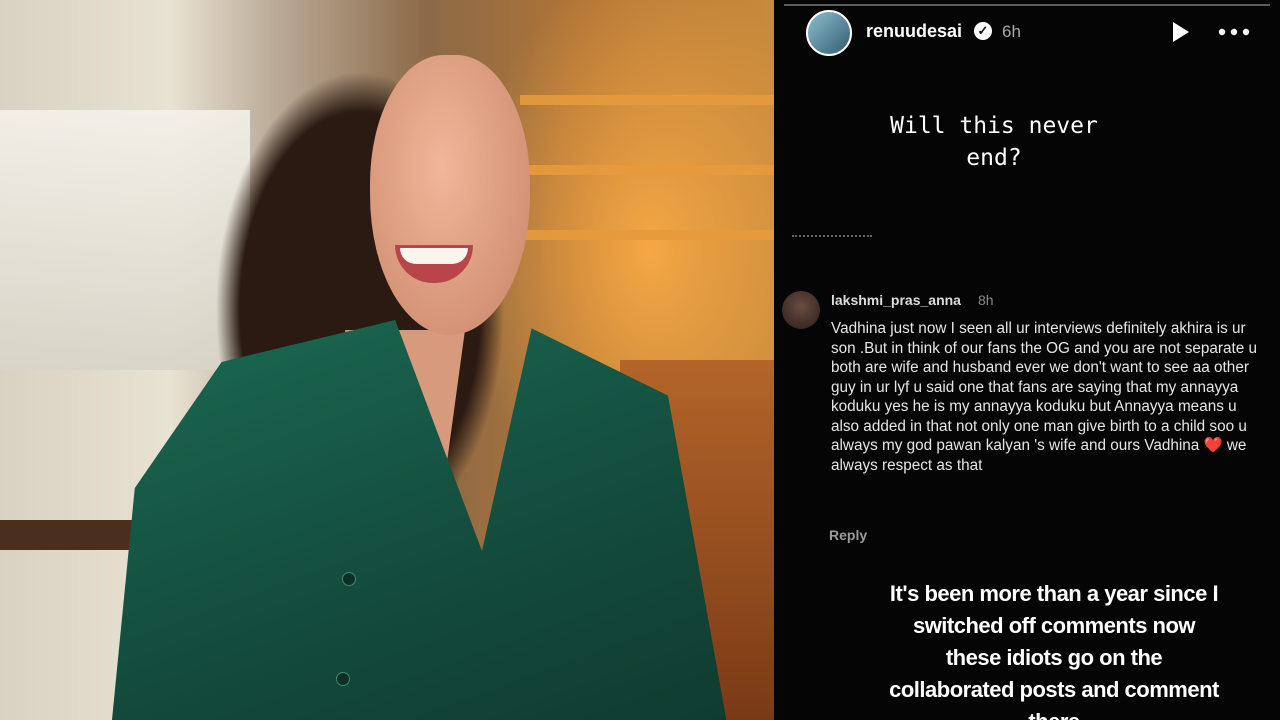  What do you see at coordinates (983, 31) in the screenshot?
I see `verified-badge-icon: ✓` at bounding box center [983, 31].